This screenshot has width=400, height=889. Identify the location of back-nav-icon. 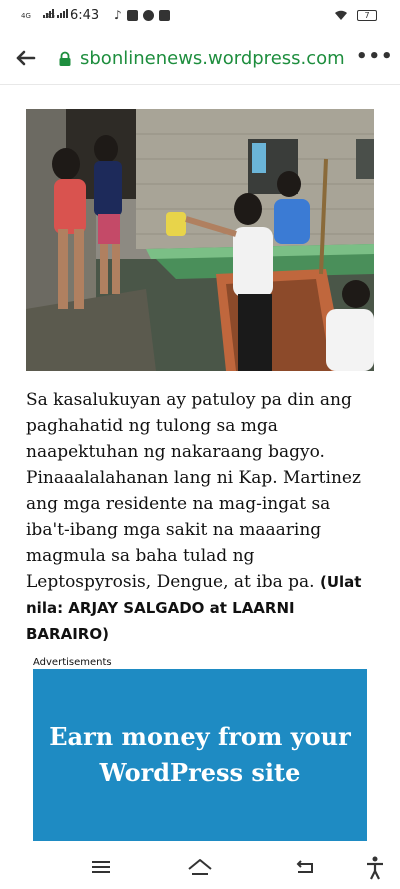
(305, 867).